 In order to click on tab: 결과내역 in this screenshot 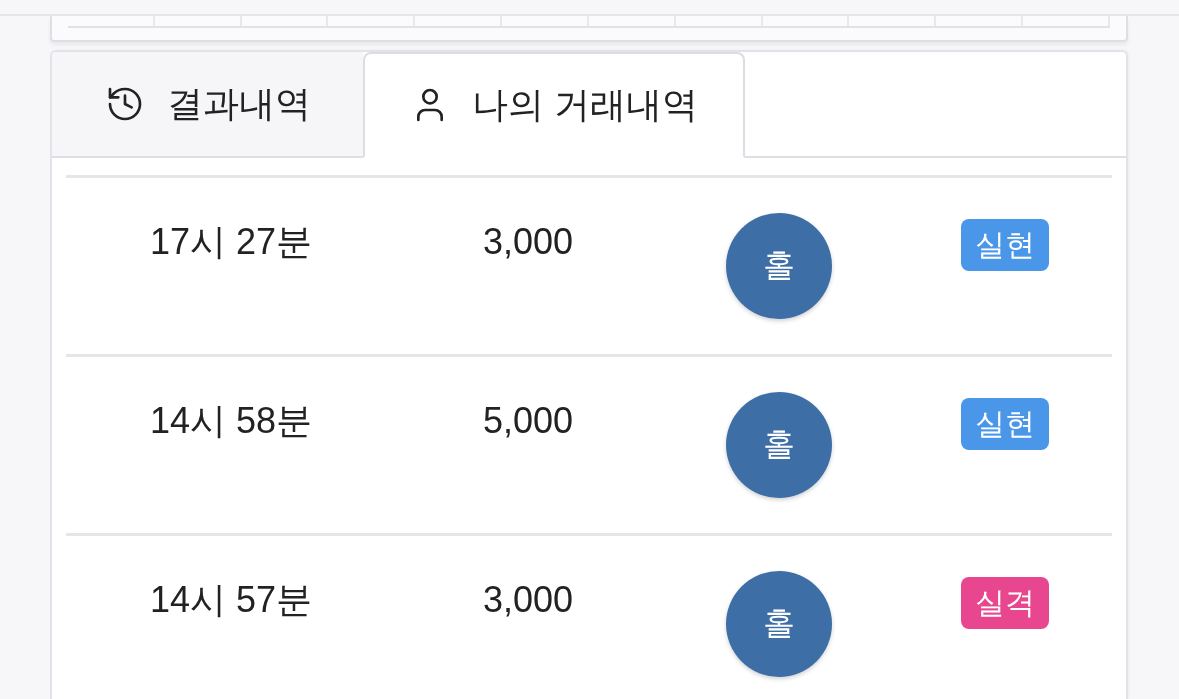, I will do `click(207, 105)`.